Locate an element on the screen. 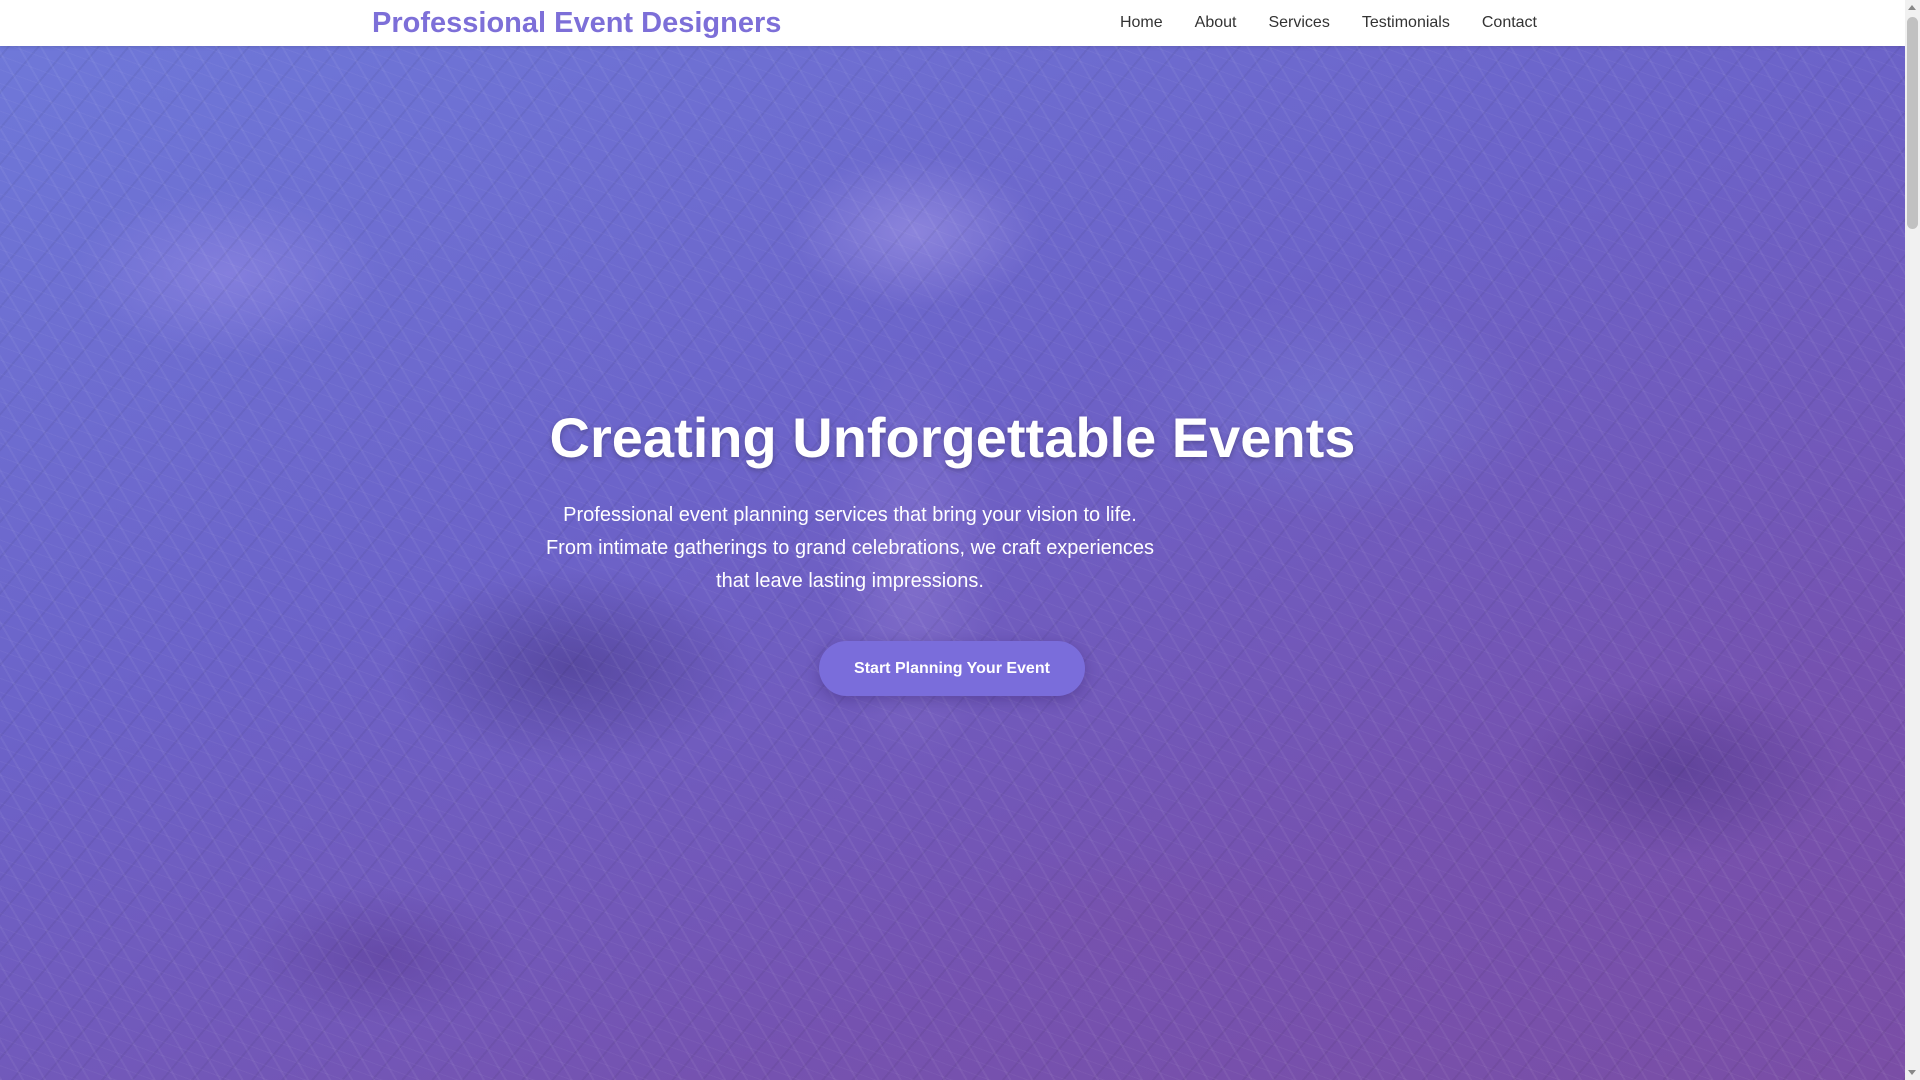 Image resolution: width=1920 pixels, height=1080 pixels. vertical-scrollbar is located at coordinates (1912, 540).